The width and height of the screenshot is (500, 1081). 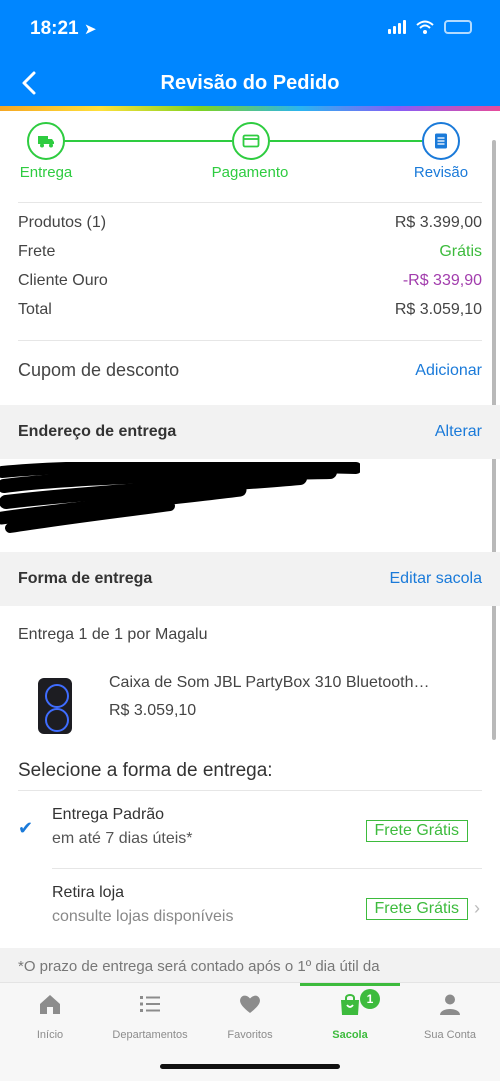 What do you see at coordinates (26, 828) in the screenshot?
I see `check-icon: ✔` at bounding box center [26, 828].